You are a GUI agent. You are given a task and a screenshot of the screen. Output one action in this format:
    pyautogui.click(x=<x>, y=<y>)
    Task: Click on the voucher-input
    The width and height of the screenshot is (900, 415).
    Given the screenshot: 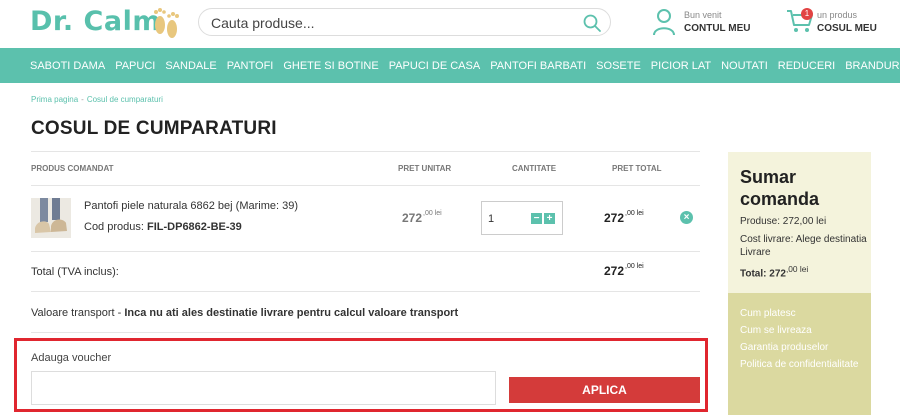 What is the action you would take?
    pyautogui.click(x=263, y=388)
    